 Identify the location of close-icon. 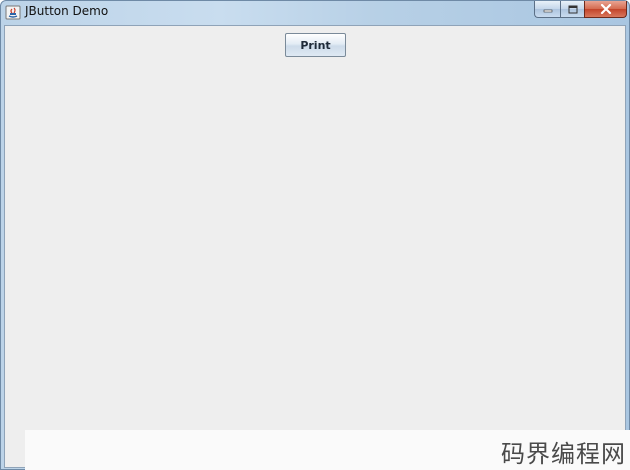
(605, 9).